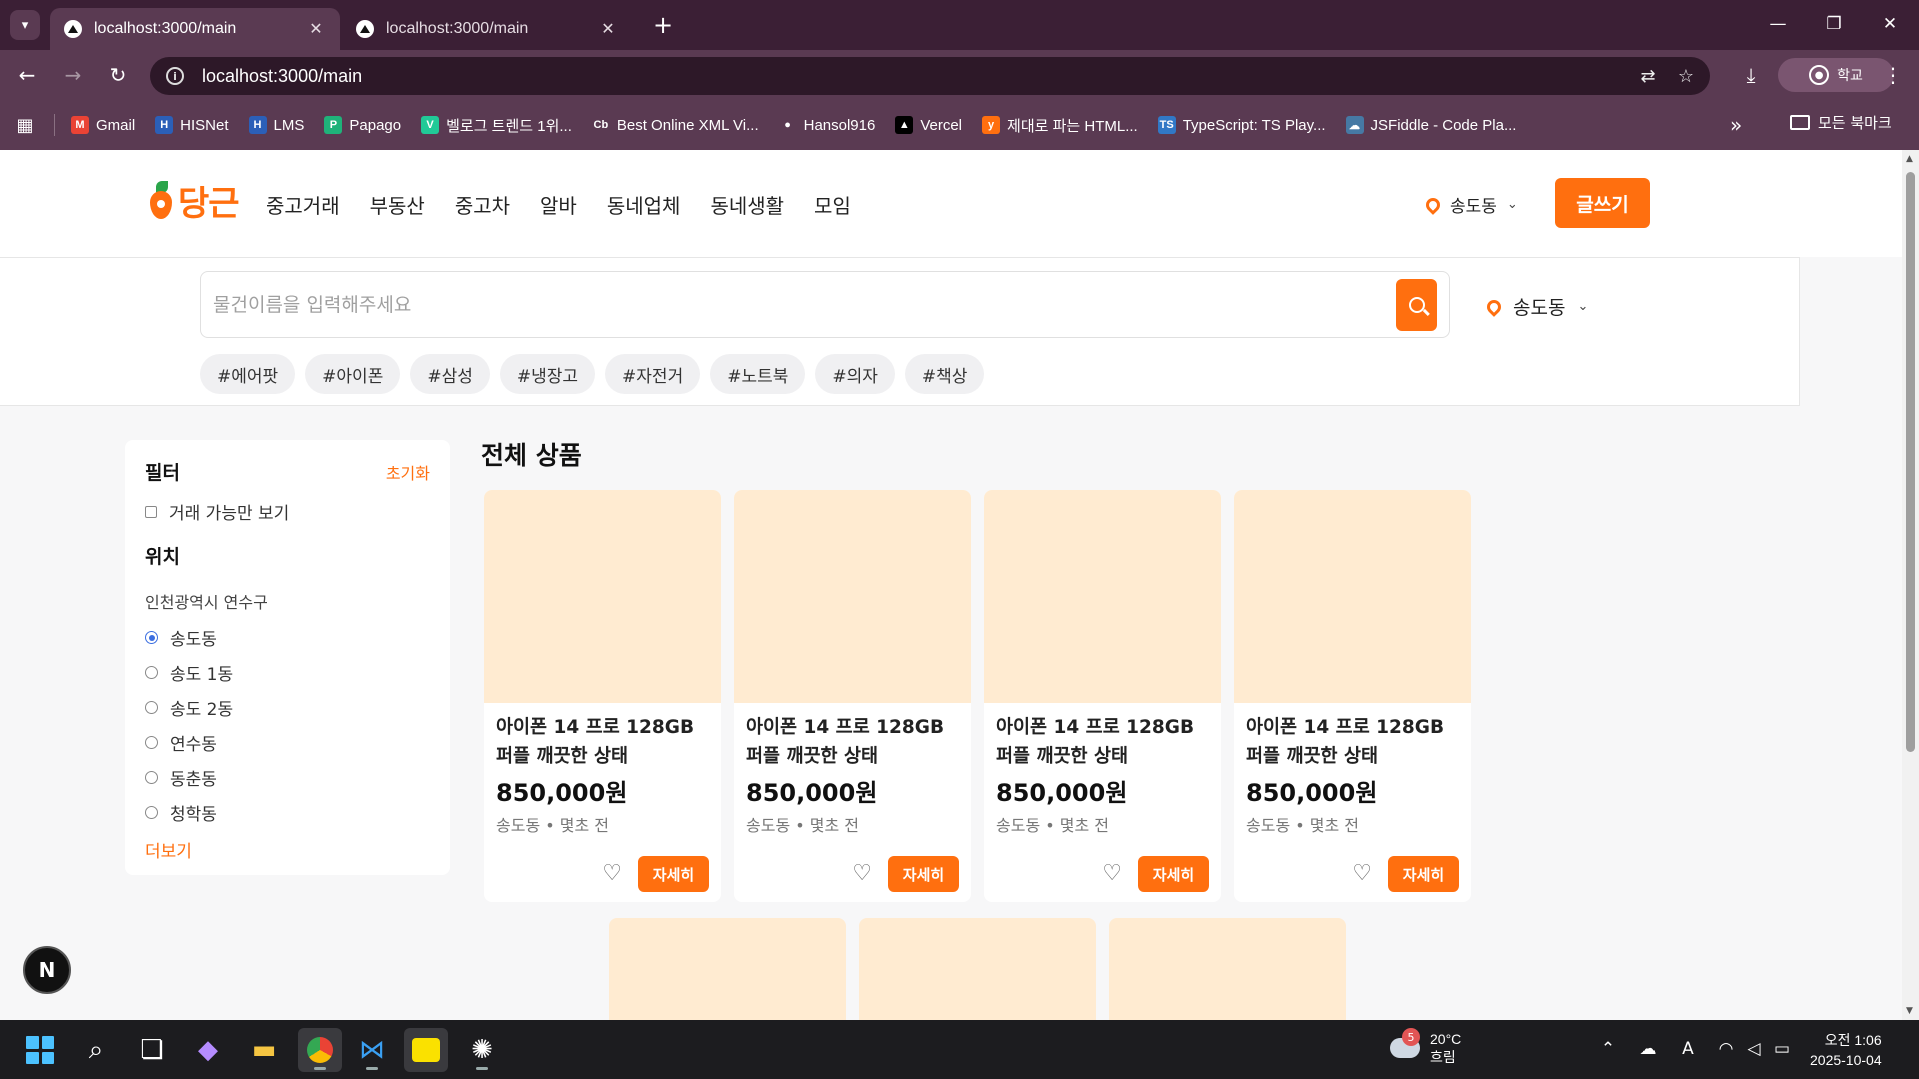 The height and width of the screenshot is (1079, 1919). What do you see at coordinates (1782, 1049) in the screenshot?
I see `battery-icon: ▭` at bounding box center [1782, 1049].